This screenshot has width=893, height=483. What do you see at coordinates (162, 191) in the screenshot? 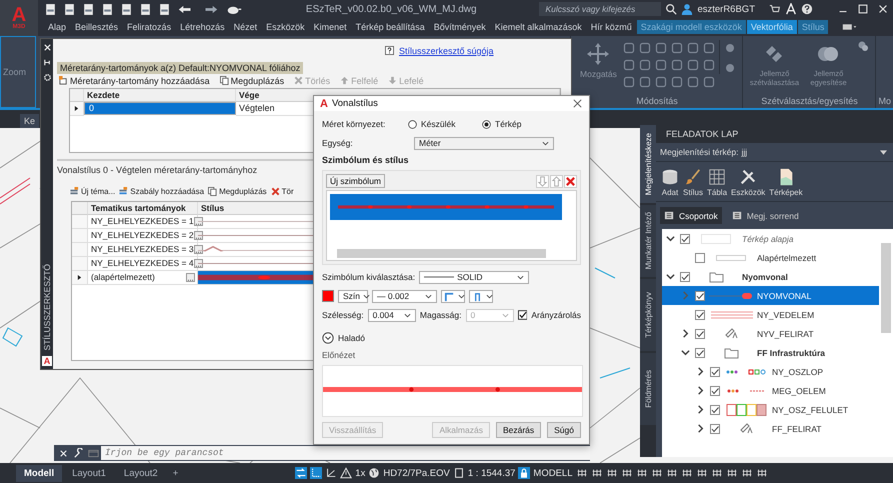
I see `toolbar-button: Szabály hozzáadása` at bounding box center [162, 191].